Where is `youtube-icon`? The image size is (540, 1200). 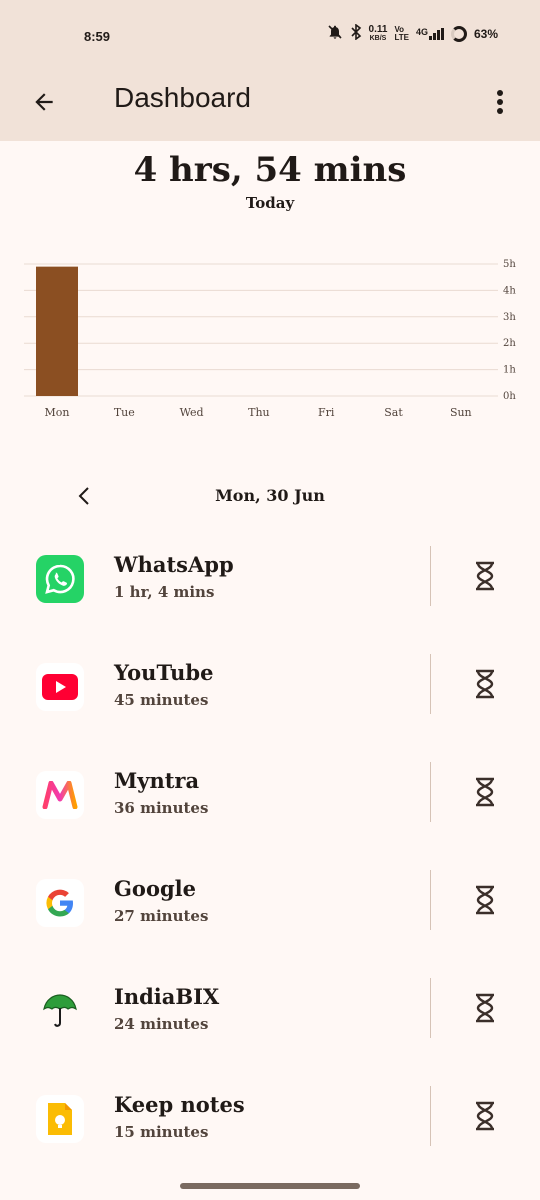 youtube-icon is located at coordinates (60, 687).